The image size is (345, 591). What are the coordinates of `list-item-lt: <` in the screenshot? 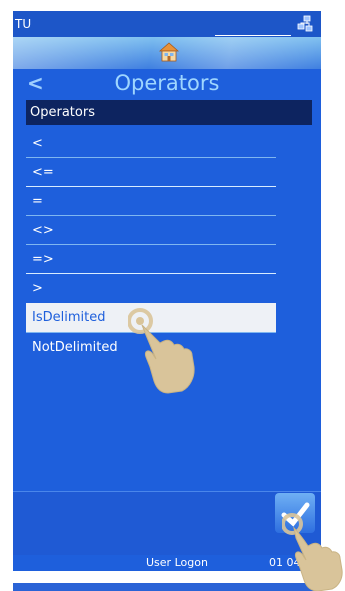 It's located at (151, 143).